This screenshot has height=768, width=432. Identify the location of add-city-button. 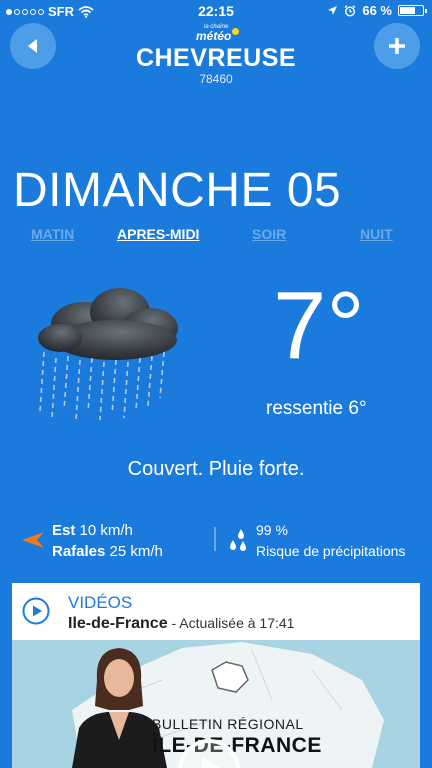
(397, 46).